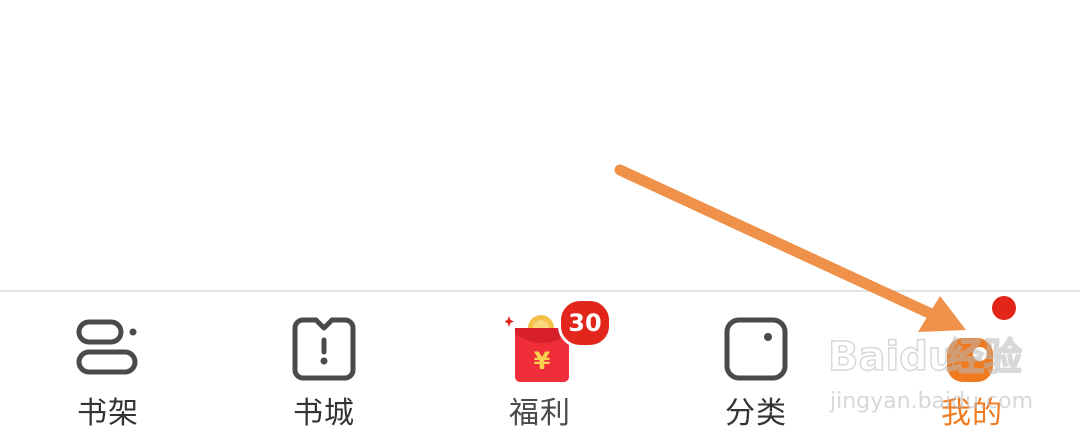 The width and height of the screenshot is (1080, 437). I want to click on tab-category: 分类, so click(756, 364).